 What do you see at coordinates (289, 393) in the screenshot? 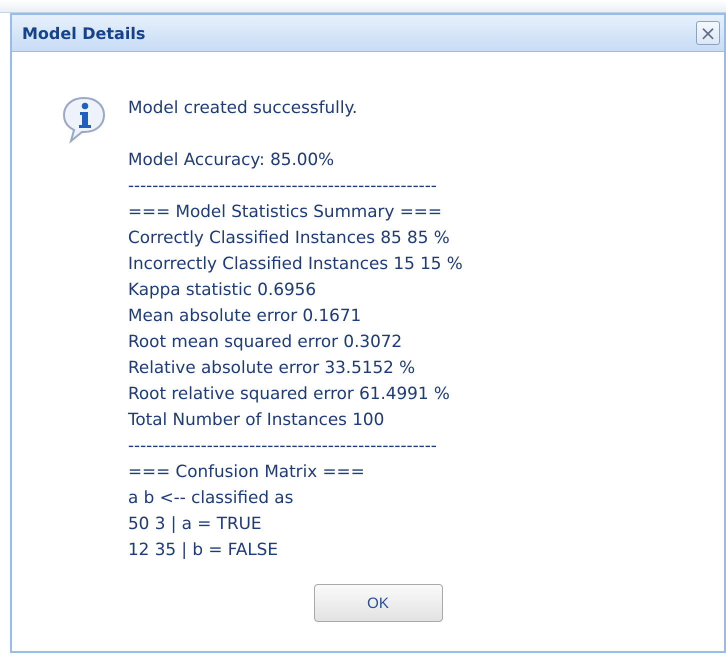
I see `report-line: Root relative squared error 61.4991 %` at bounding box center [289, 393].